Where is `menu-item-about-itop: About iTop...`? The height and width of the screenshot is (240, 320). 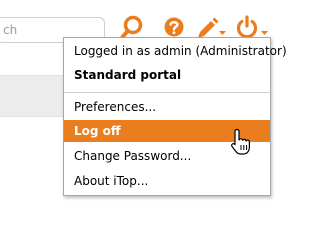 menu-item-about-itop: About iTop... is located at coordinates (167, 181).